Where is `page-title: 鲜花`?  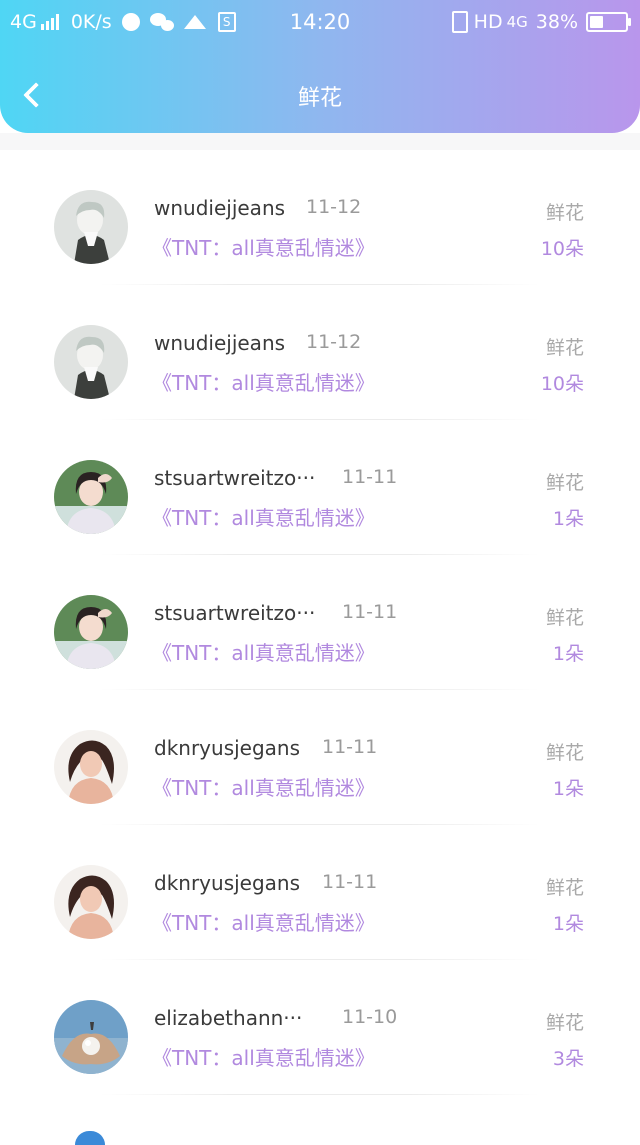 page-title: 鲜花 is located at coordinates (319, 98).